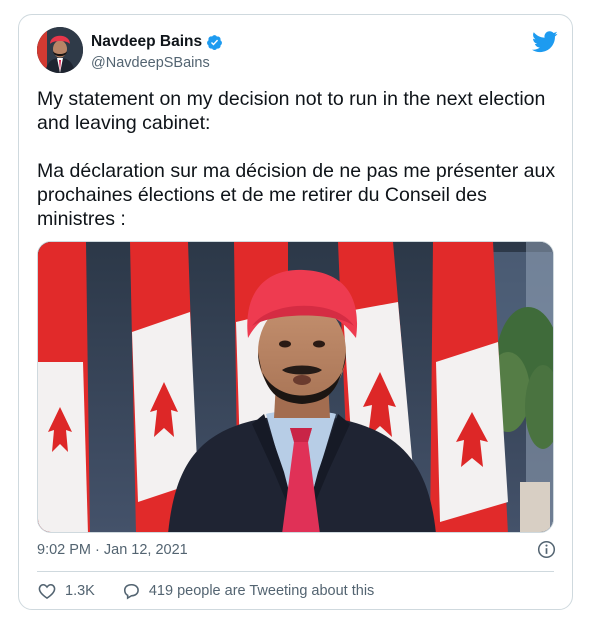  I want to click on like-button: 1.3K, so click(66, 591).